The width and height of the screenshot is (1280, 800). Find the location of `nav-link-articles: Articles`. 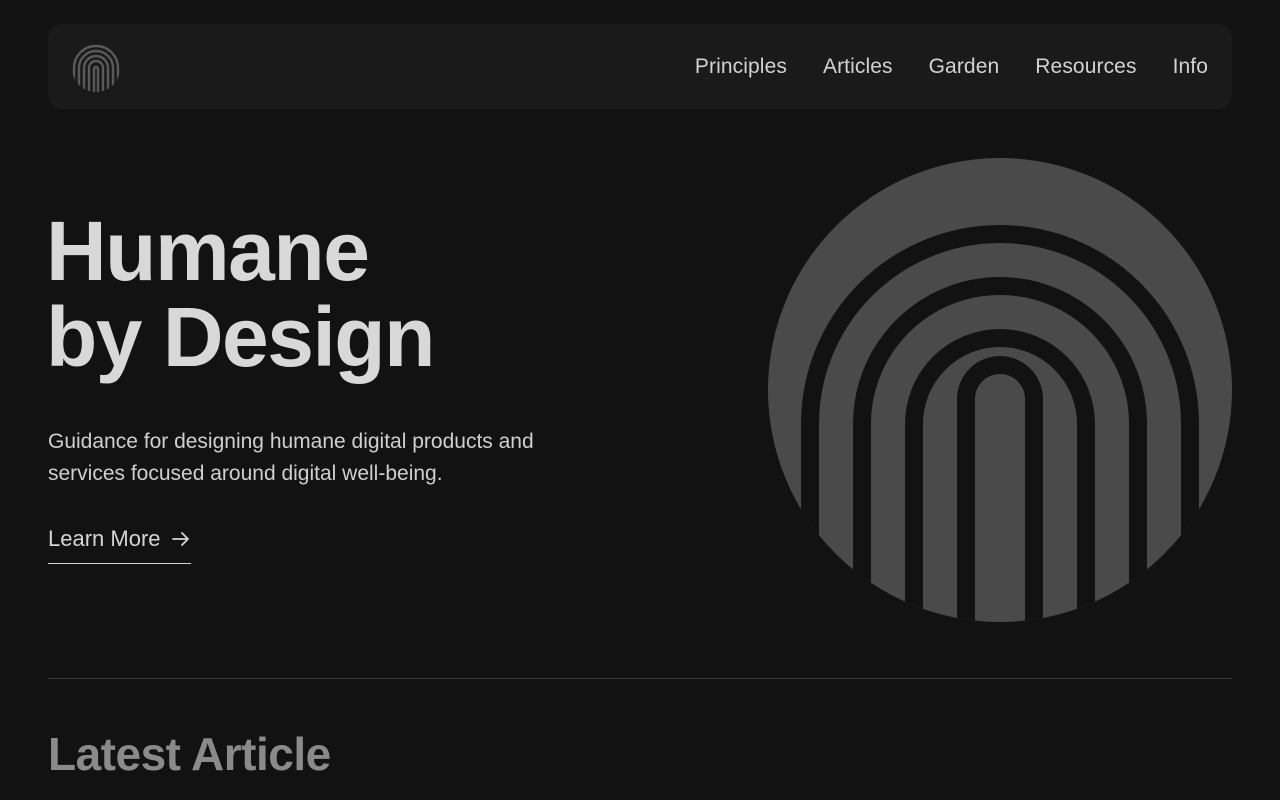

nav-link-articles: Articles is located at coordinates (858, 67).